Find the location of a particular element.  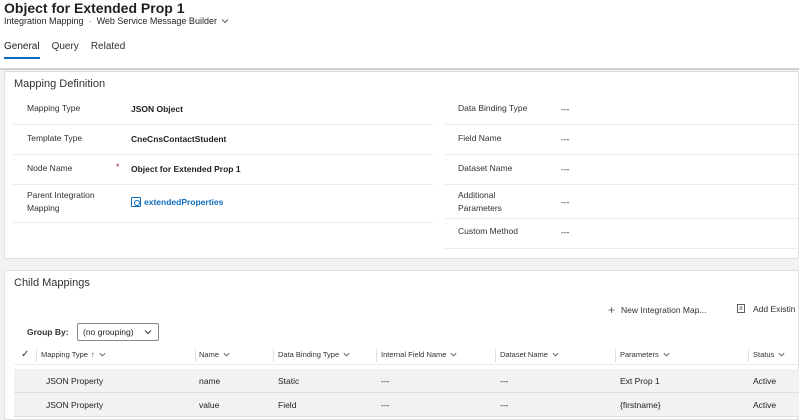

additional-parameters-label: Additional Parameters is located at coordinates (480, 201).